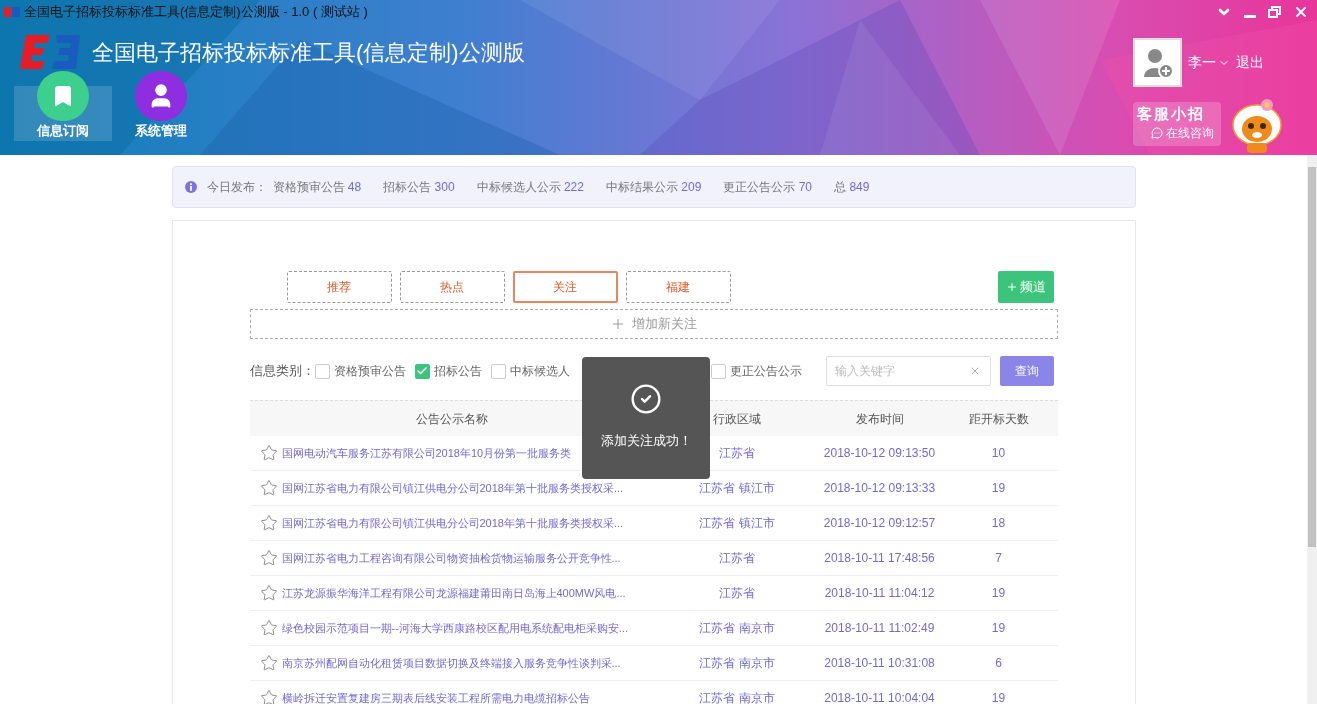 Image resolution: width=1317 pixels, height=704 pixels. I want to click on scrollbar, so click(1312, 429).